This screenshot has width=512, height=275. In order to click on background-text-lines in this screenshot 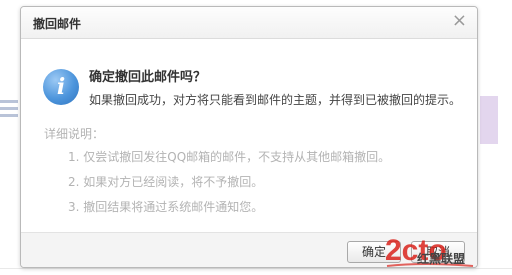, I will do `click(9, 110)`.